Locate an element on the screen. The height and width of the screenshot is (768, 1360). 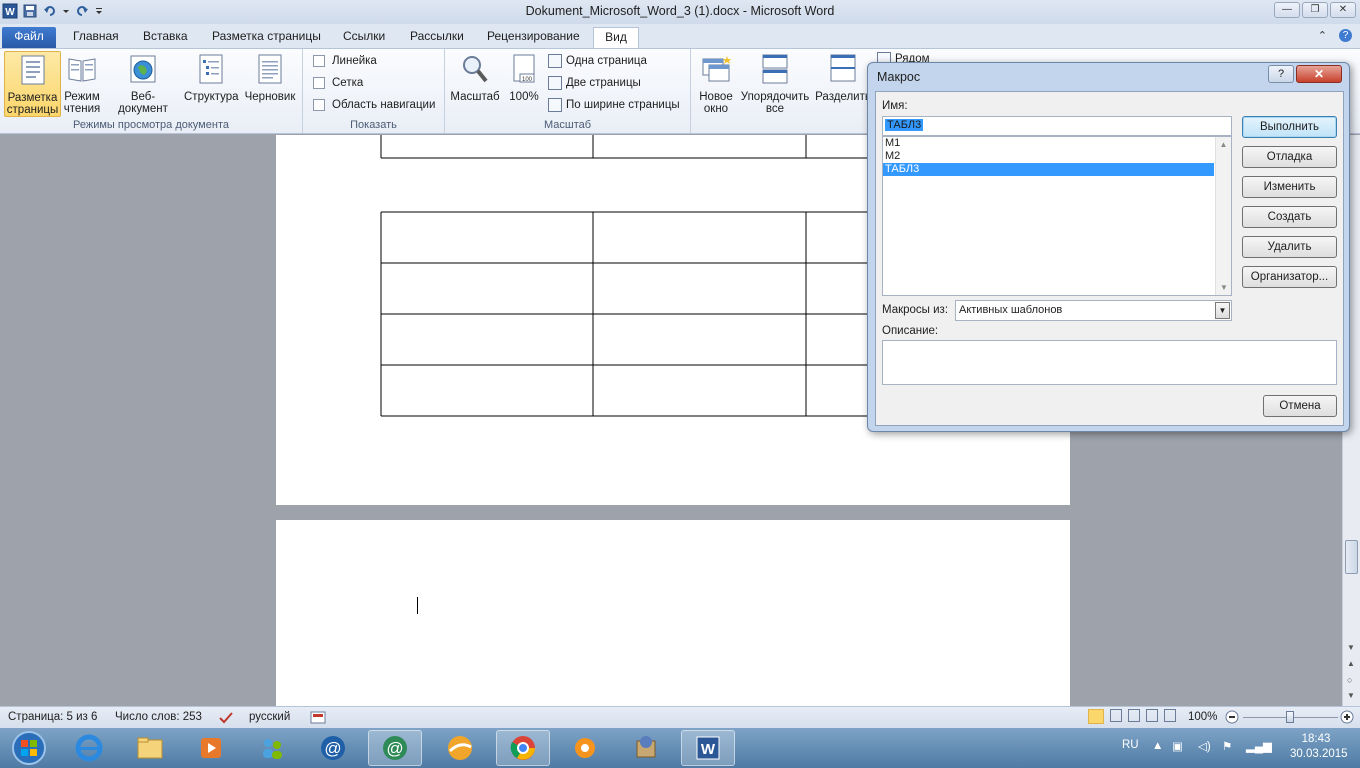
network-icon: ▂▄▆ is located at coordinates (1259, 746).